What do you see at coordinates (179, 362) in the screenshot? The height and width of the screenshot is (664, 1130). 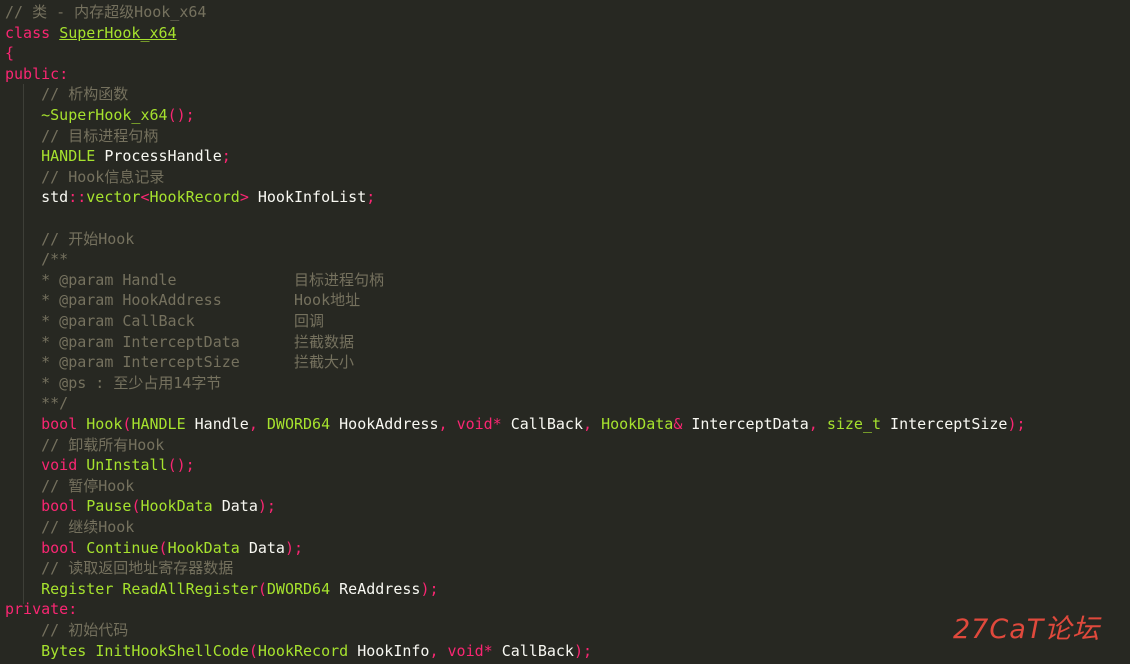 I see `code-line: * @param InterceptSize 拦截大小` at bounding box center [179, 362].